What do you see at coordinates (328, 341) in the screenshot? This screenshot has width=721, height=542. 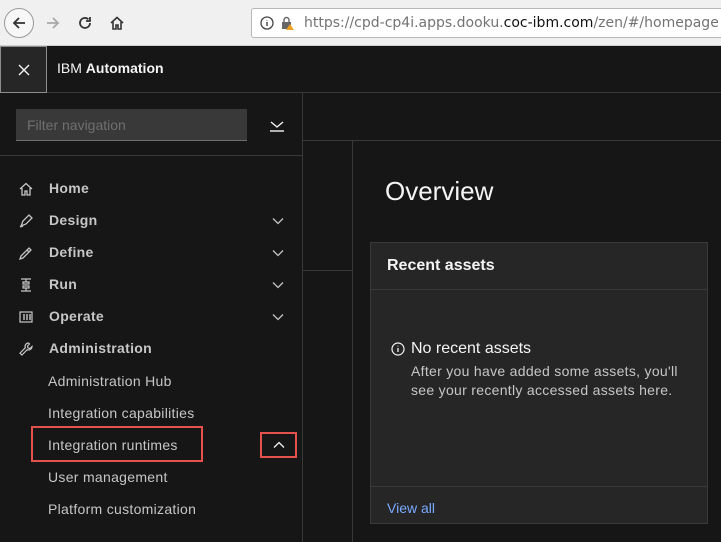 I see `left-rail` at bounding box center [328, 341].